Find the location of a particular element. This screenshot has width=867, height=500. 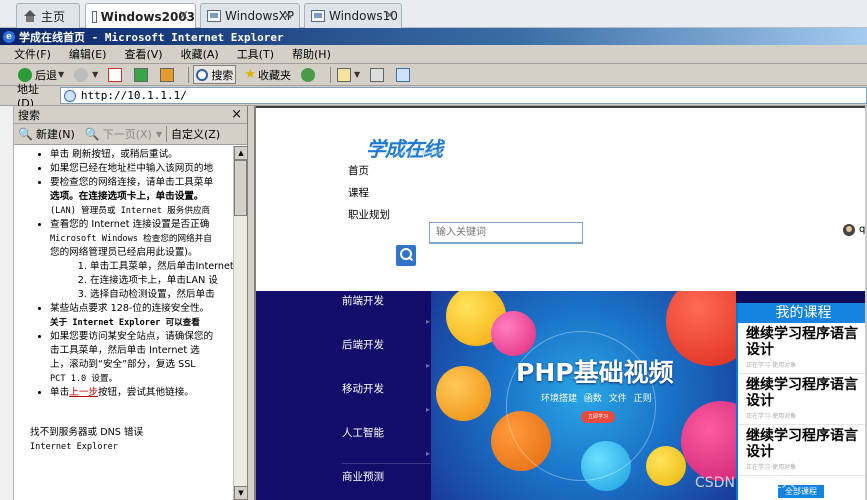

address-input: http://10.1.1.1/ is located at coordinates (463, 95).